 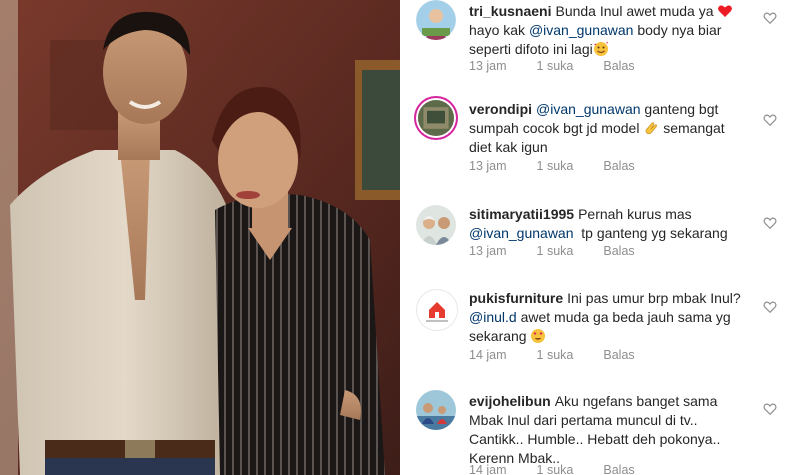 What do you see at coordinates (583, 420) in the screenshot?
I see `comment-body: Mbak Inul dari pertama muncul di tv..` at bounding box center [583, 420].